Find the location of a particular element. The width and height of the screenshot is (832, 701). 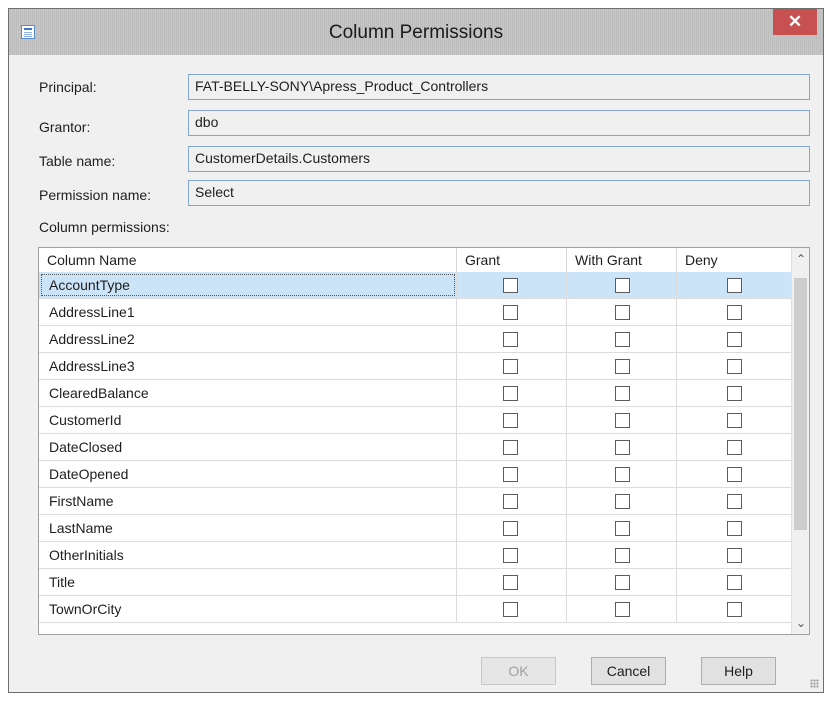

table-row: DateClosed is located at coordinates (415, 447).